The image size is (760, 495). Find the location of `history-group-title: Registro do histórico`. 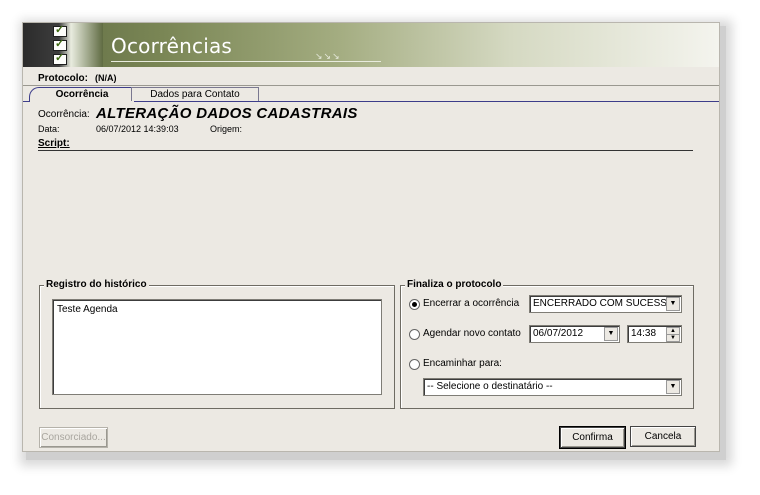

history-group-title: Registro do histórico is located at coordinates (96, 284).